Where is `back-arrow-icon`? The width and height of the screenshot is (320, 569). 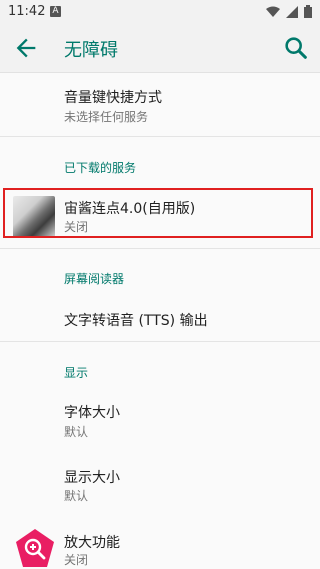
back-arrow-icon is located at coordinates (26, 48).